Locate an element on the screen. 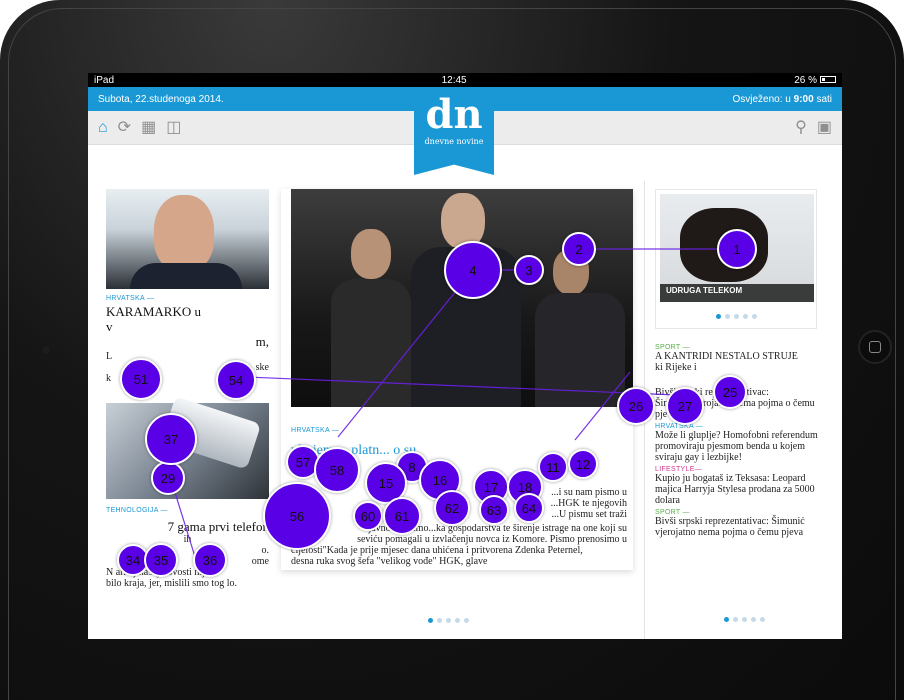 Image resolution: width=904 pixels, height=700 pixels. left-top-headline-2: v is located at coordinates (109, 326).